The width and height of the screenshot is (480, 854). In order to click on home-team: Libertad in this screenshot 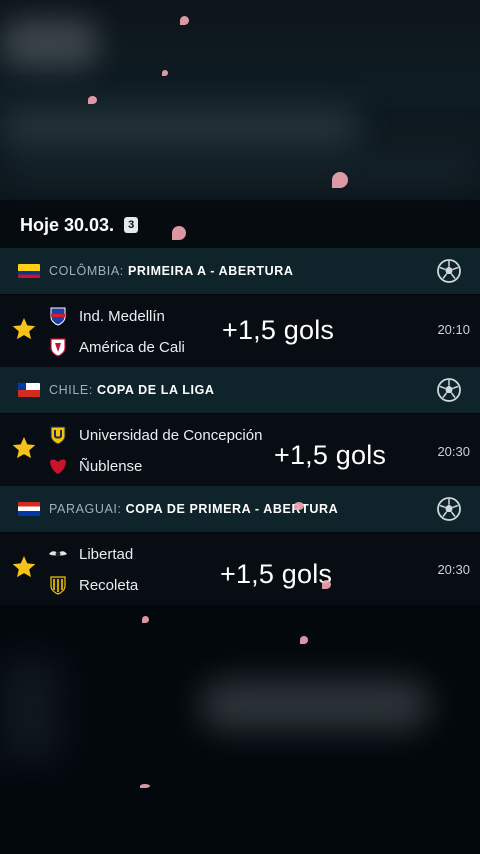, I will do `click(90, 554)`.